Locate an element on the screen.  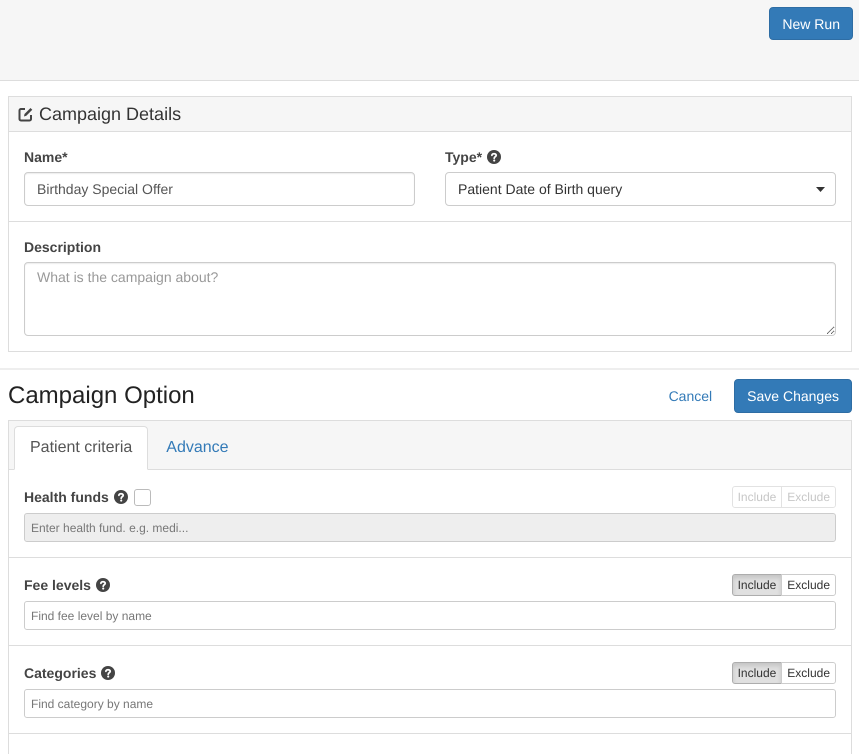
caret-icon is located at coordinates (820, 189).